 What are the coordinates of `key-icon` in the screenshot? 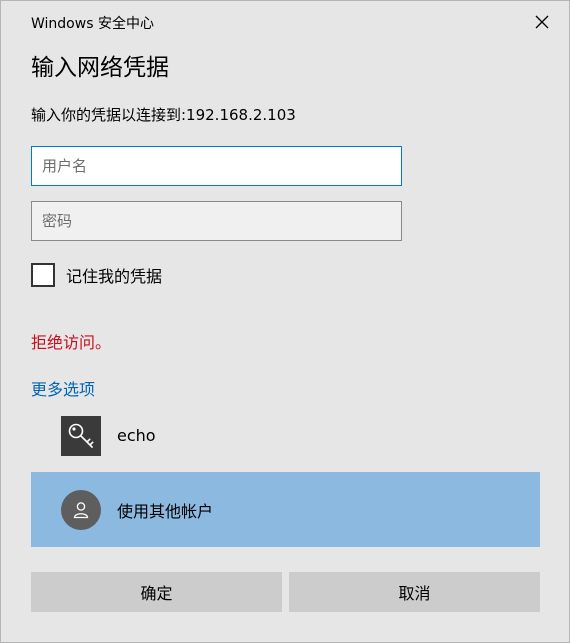 It's located at (81, 435).